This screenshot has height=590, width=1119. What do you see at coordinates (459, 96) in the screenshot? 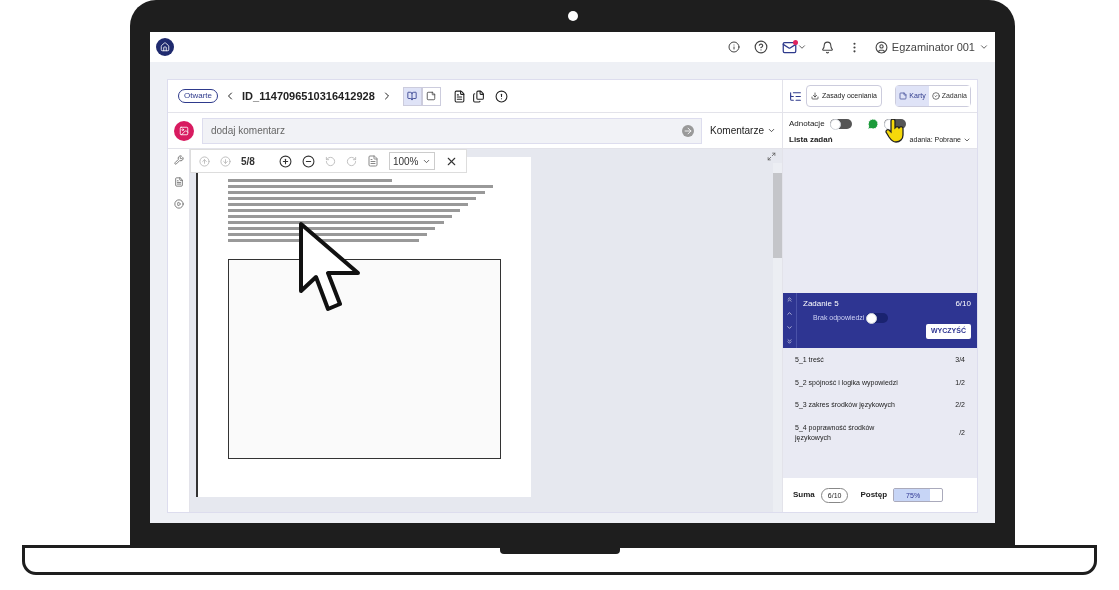
I see `document-icon` at bounding box center [459, 96].